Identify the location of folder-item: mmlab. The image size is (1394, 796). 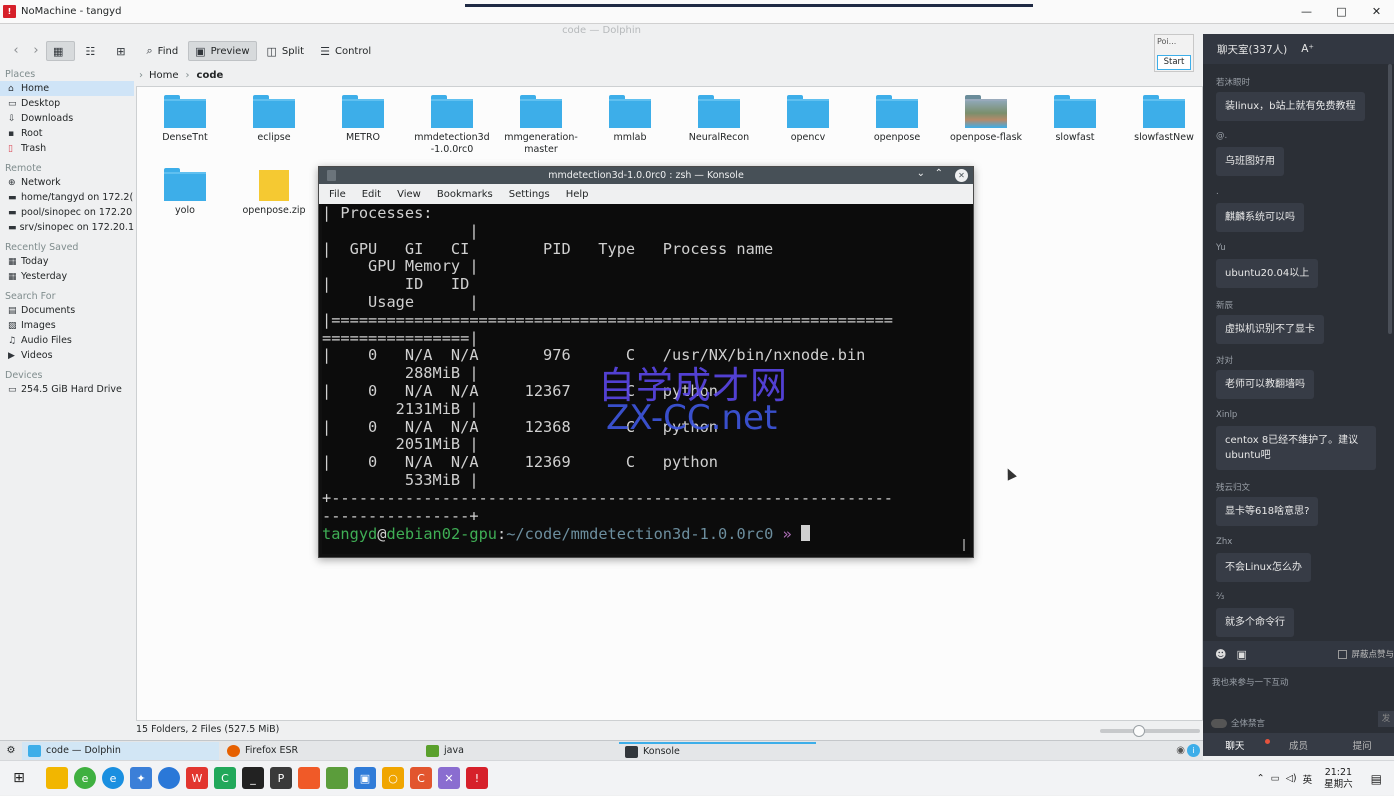
(630, 119).